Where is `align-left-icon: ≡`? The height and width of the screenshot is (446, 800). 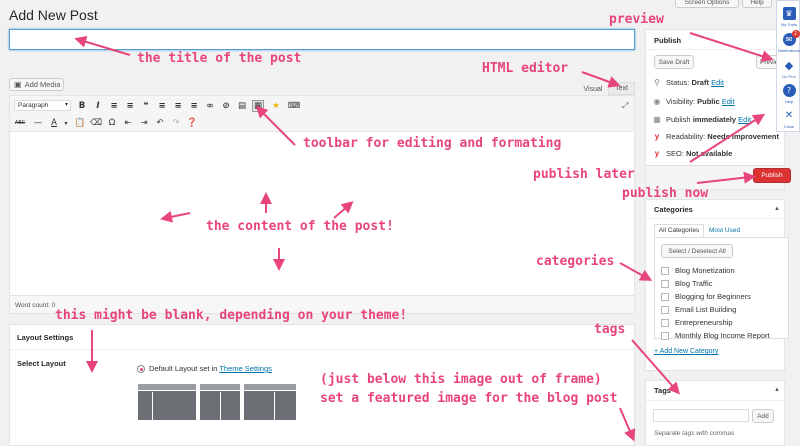
align-left-icon: ≡ is located at coordinates (162, 106).